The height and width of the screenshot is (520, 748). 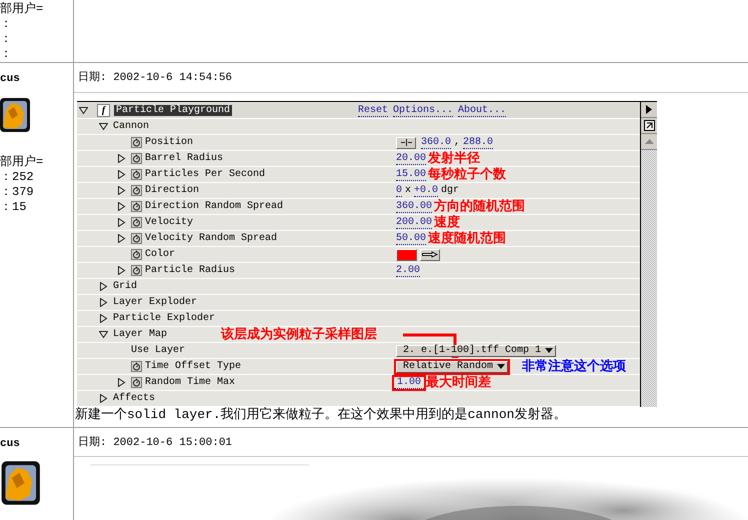 I want to click on value-field: 360.00, so click(x=414, y=206).